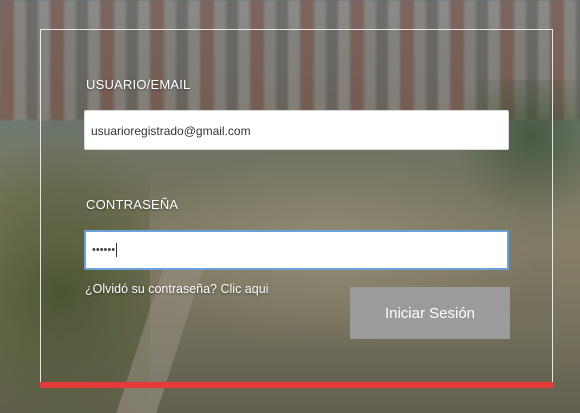  Describe the element at coordinates (132, 204) in the screenshot. I see `password-label: CONTRASEÑA` at that location.